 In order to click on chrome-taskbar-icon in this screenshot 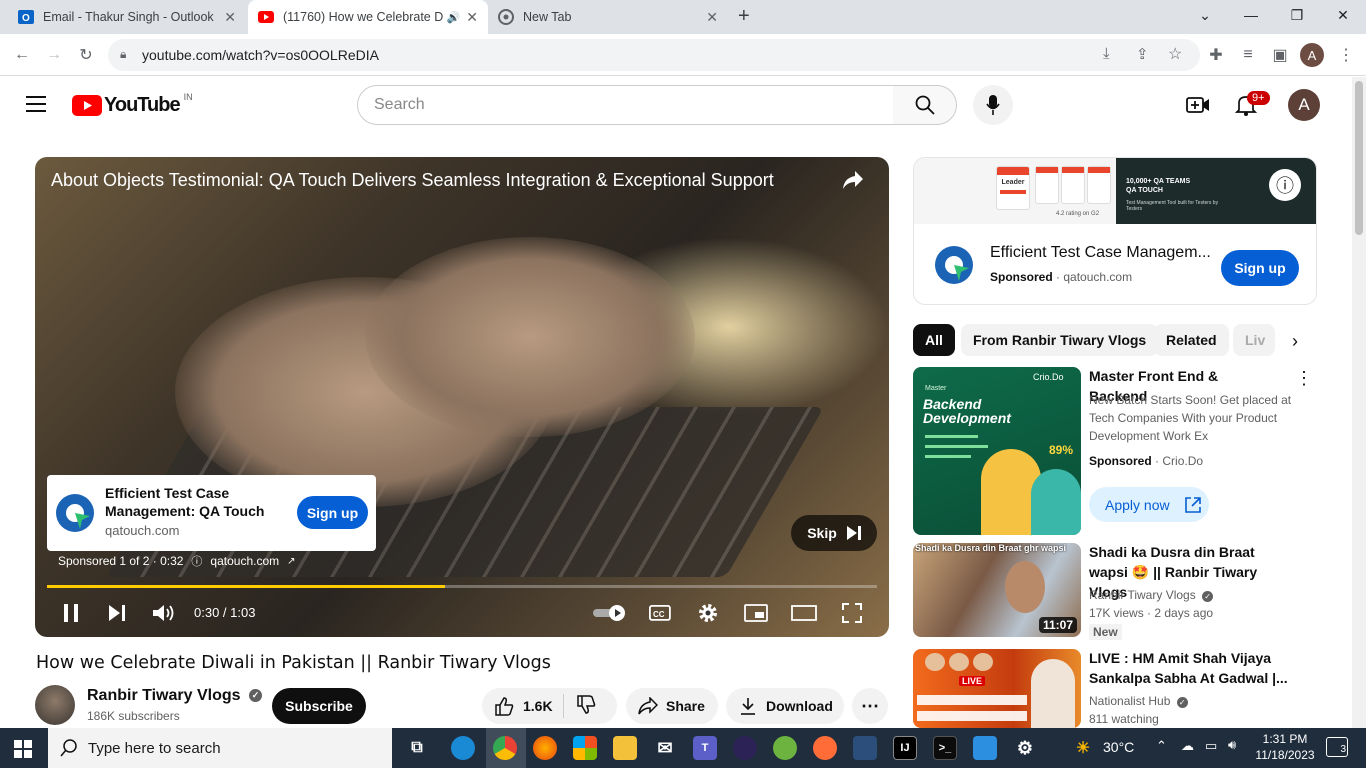, I will do `click(505, 748)`.